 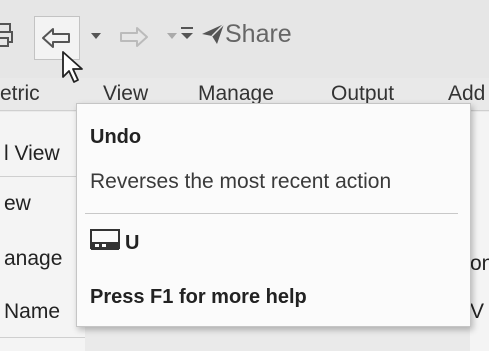 What do you see at coordinates (132, 243) in the screenshot?
I see `keytip-label: U` at bounding box center [132, 243].